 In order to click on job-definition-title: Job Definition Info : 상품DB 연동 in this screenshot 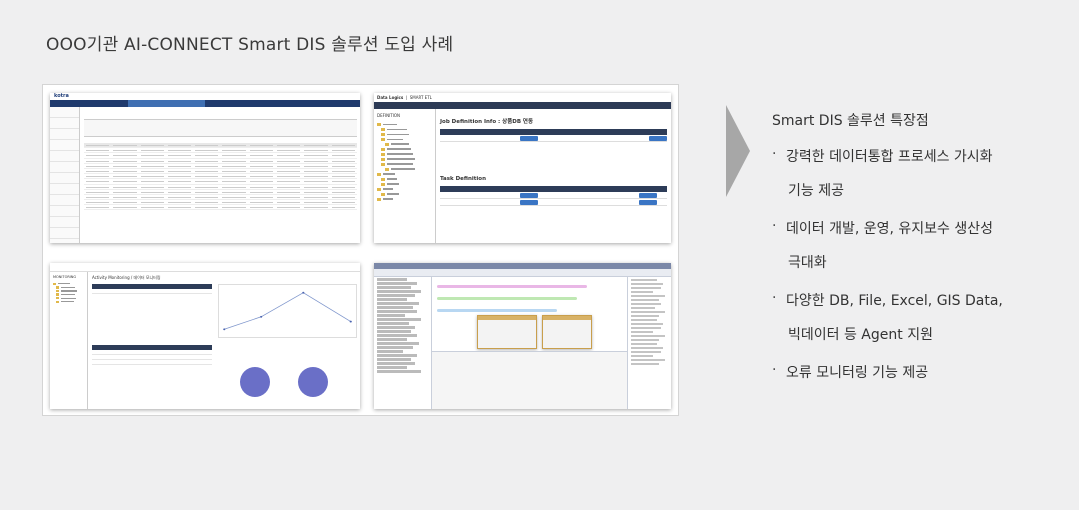, I will do `click(487, 122)`.